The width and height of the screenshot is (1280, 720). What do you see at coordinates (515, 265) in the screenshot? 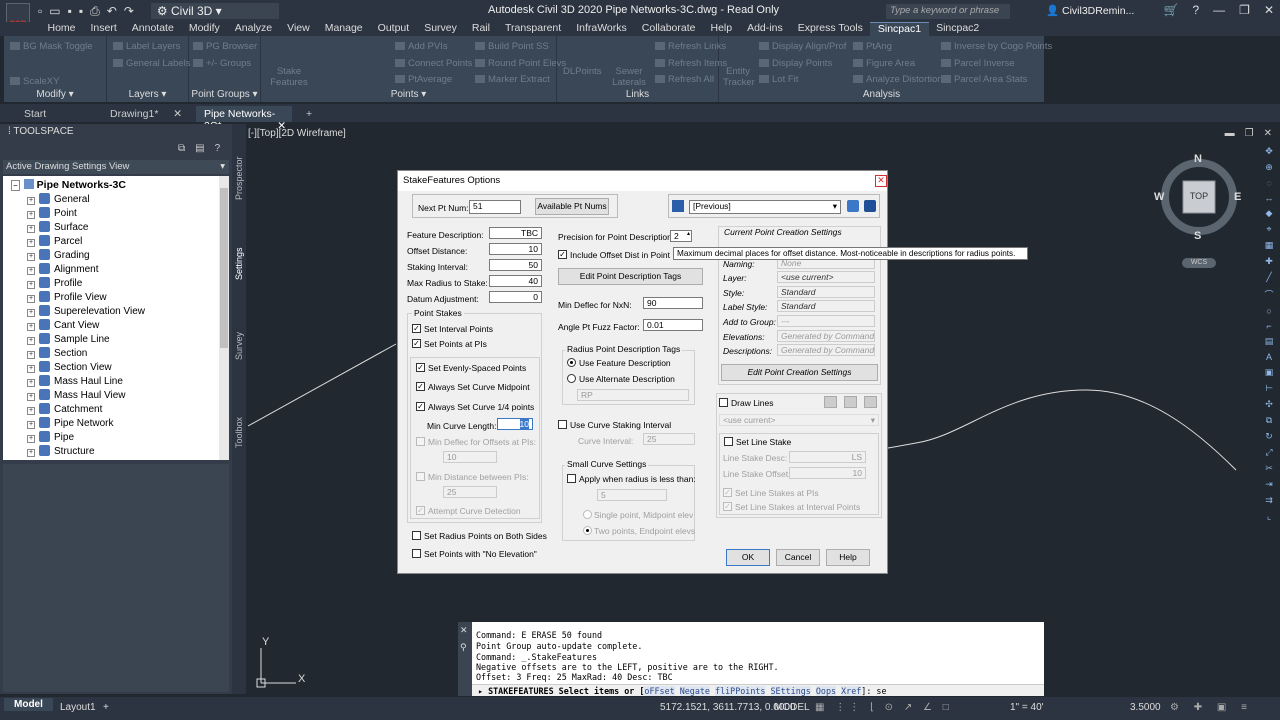
I see `staking-interval-input: 50` at bounding box center [515, 265].